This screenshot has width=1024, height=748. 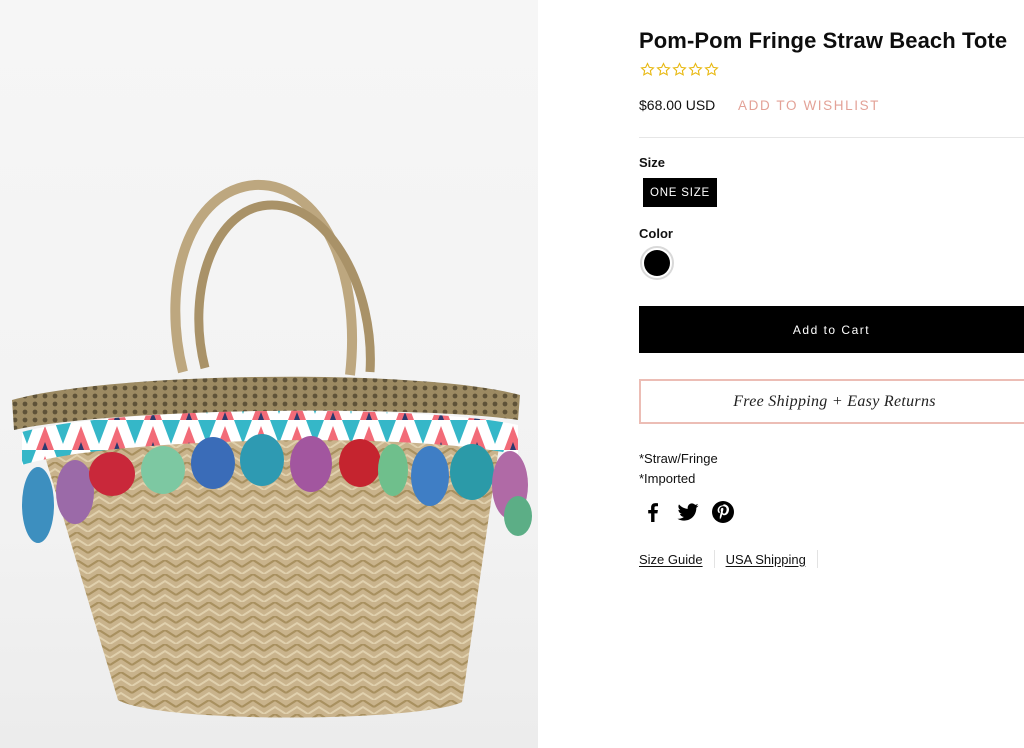 What do you see at coordinates (667, 478) in the screenshot?
I see `description-line: *Imported` at bounding box center [667, 478].